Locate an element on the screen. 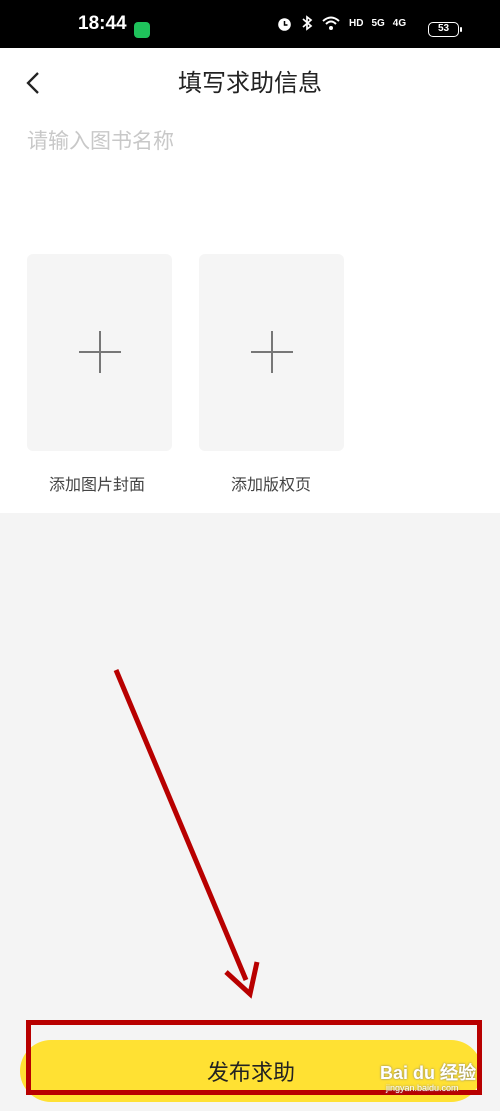 The image size is (500, 1111). upload-cover-button is located at coordinates (99, 352).